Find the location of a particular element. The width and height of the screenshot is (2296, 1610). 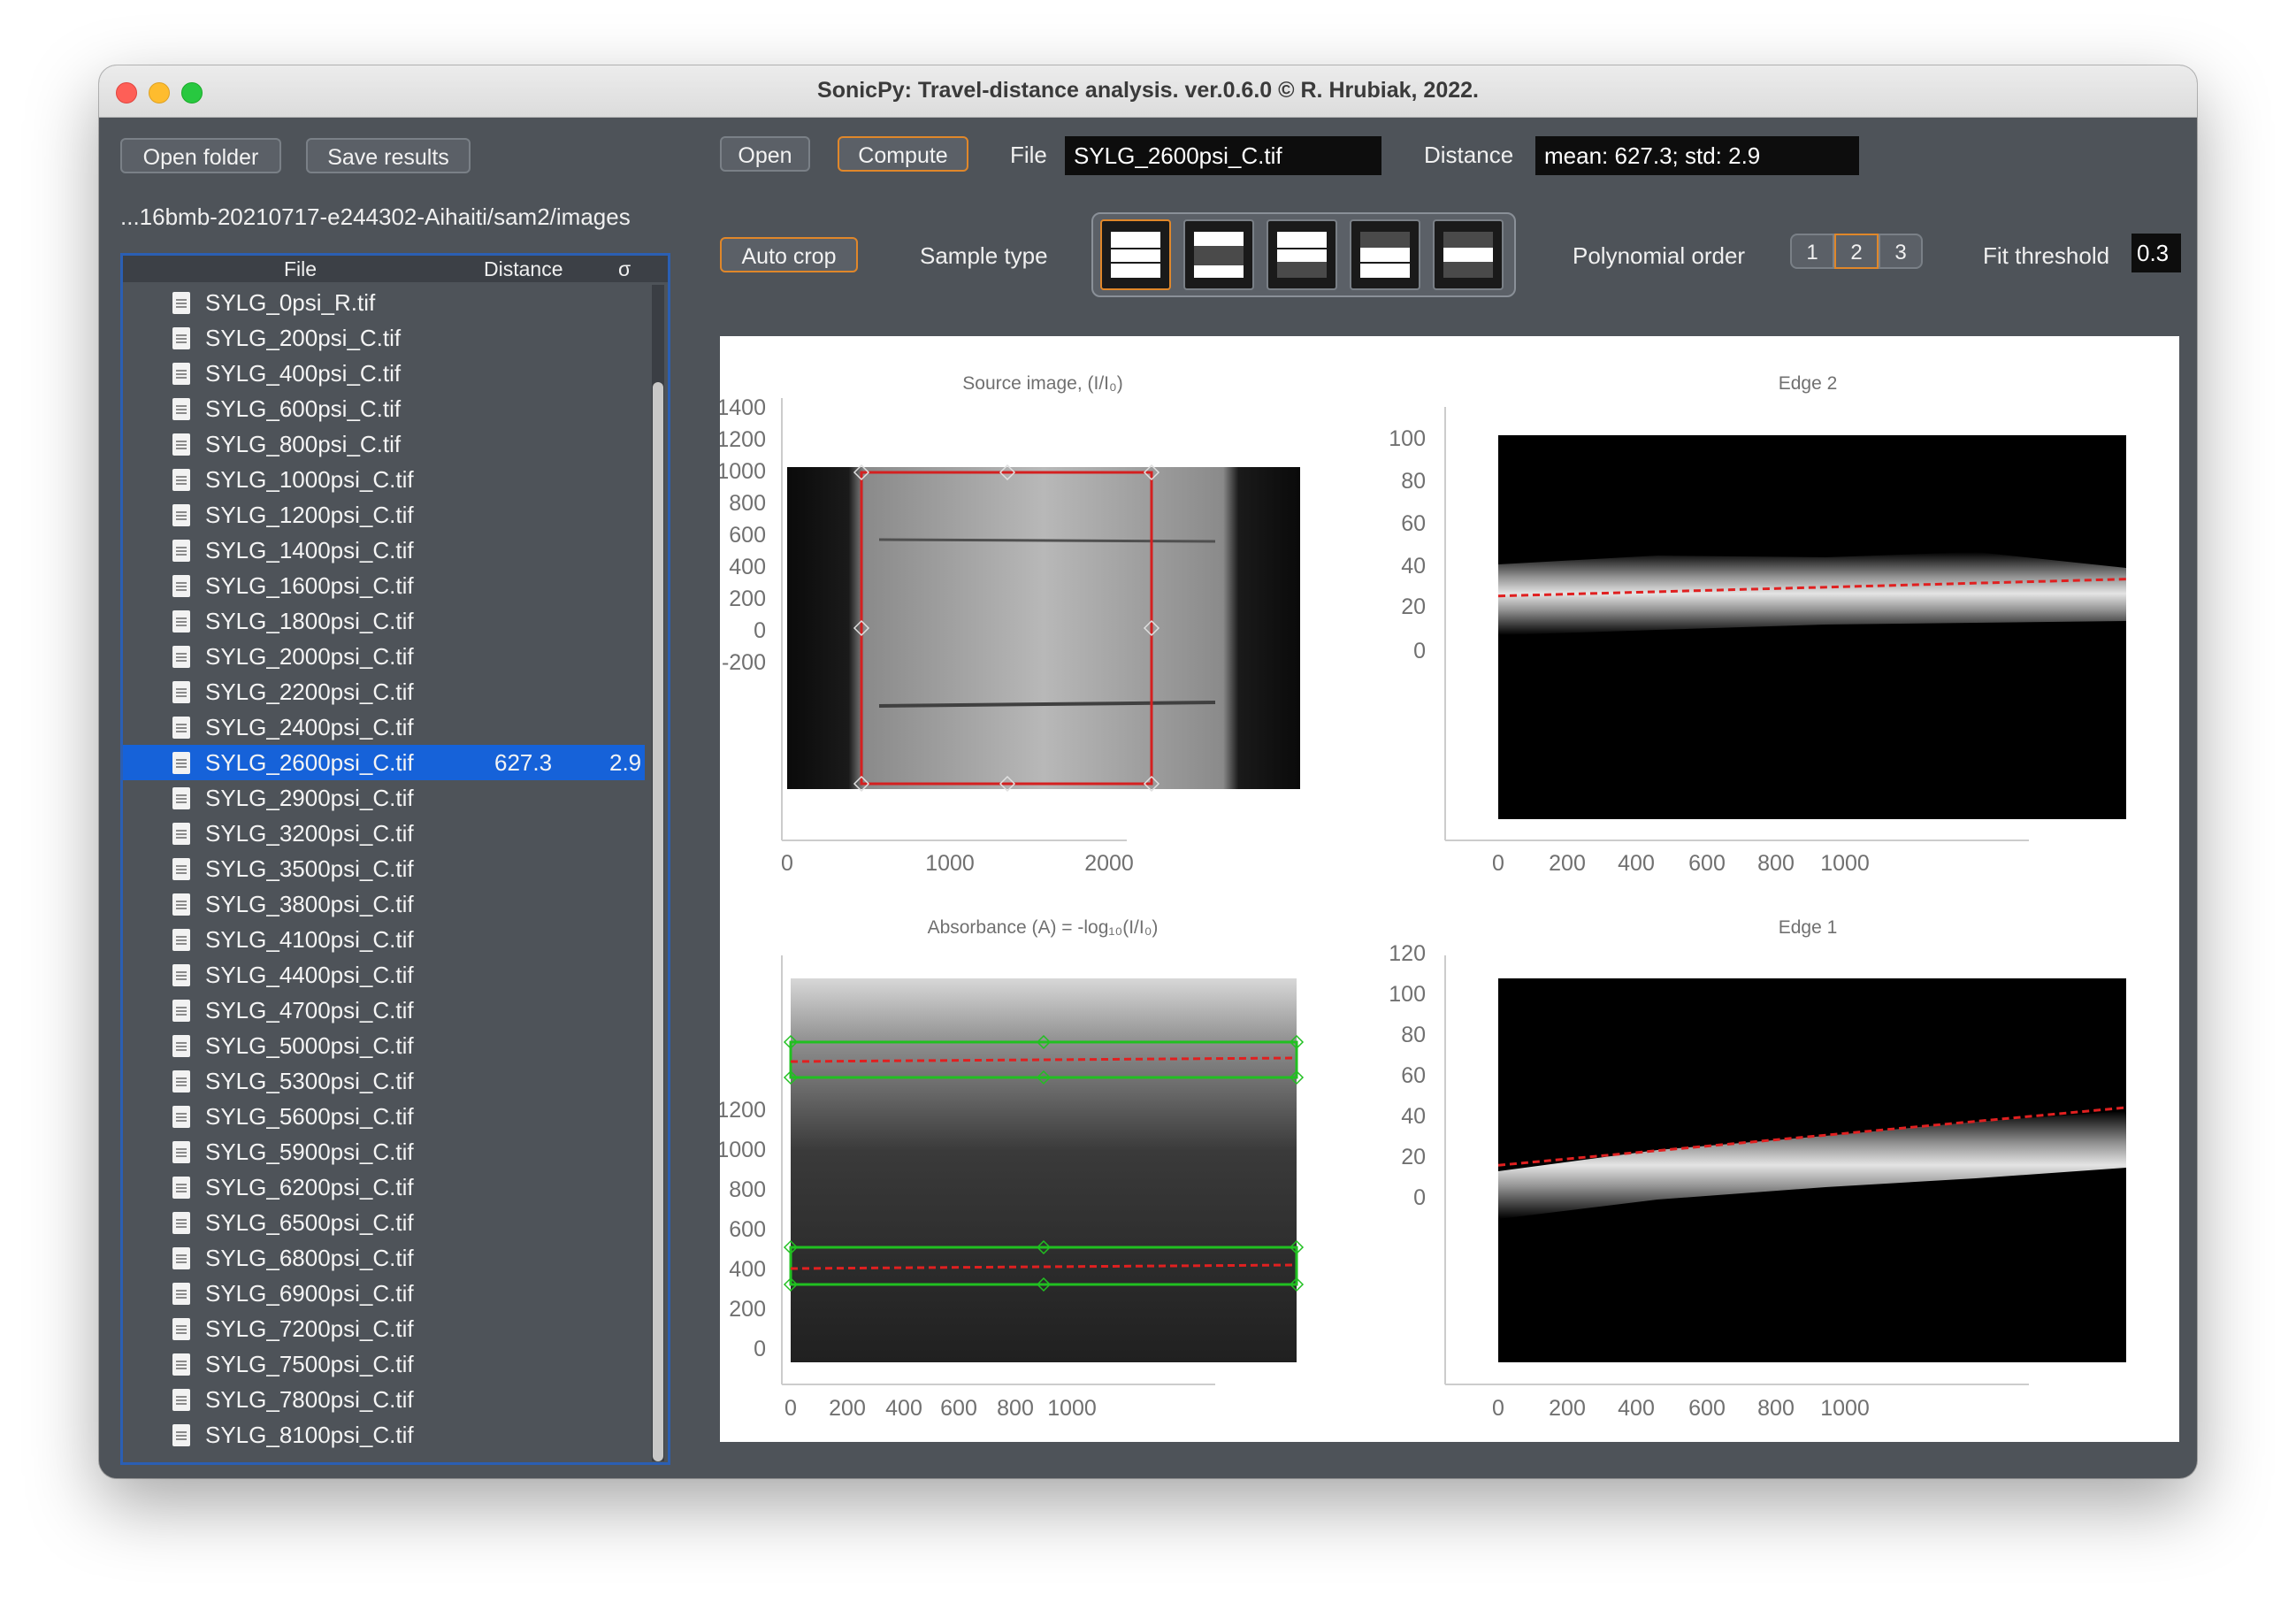

sample-type-2-button is located at coordinates (1218, 254).